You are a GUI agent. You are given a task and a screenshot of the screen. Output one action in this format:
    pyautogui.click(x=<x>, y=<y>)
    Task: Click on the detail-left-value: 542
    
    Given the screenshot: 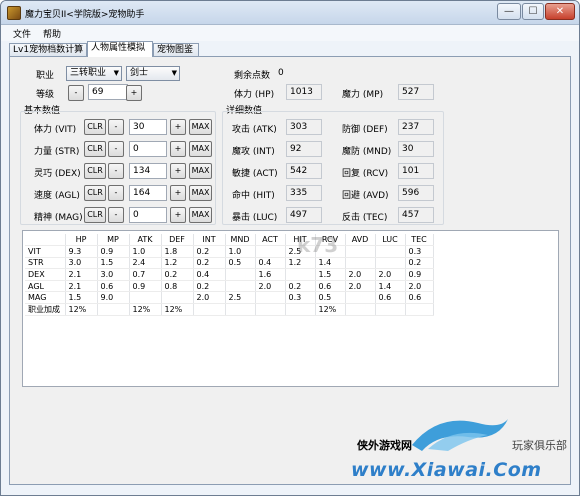 What is the action you would take?
    pyautogui.click(x=304, y=171)
    